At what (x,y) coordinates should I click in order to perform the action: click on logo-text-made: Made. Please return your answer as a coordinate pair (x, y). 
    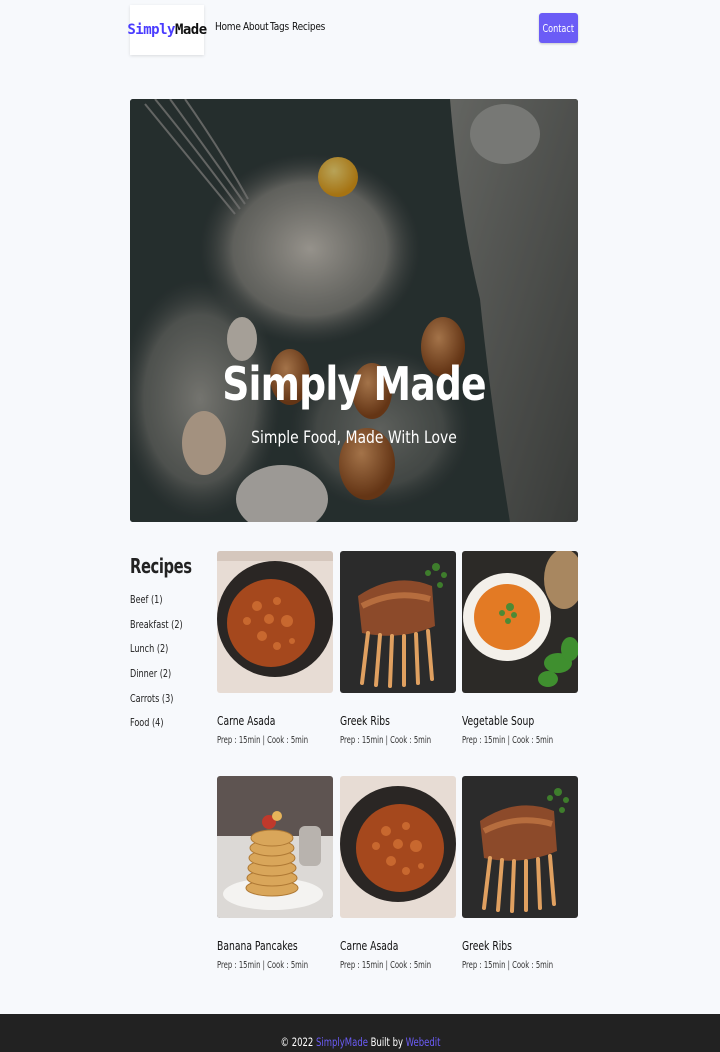
    Looking at the image, I should click on (190, 30).